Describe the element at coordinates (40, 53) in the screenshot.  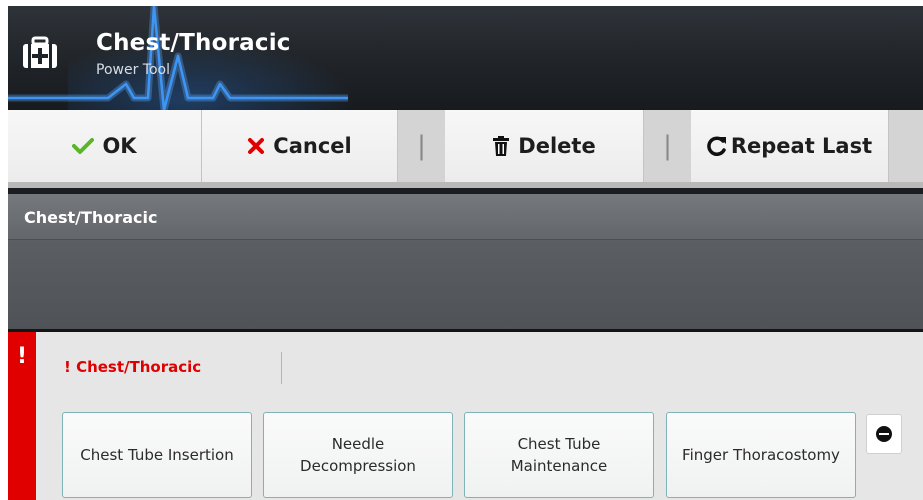
I see `medical-kit-icon` at that location.